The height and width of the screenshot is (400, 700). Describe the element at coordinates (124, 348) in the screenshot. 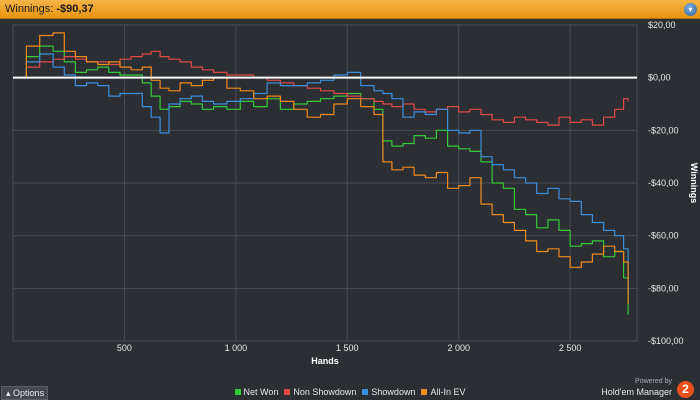

I see `x-tick-label: 500` at that location.